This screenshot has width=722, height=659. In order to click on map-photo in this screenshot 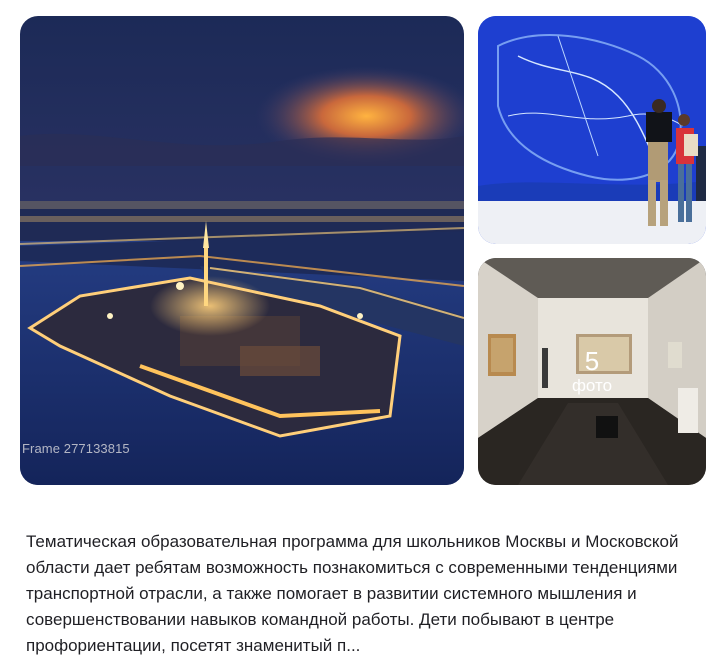, I will do `click(592, 130)`.